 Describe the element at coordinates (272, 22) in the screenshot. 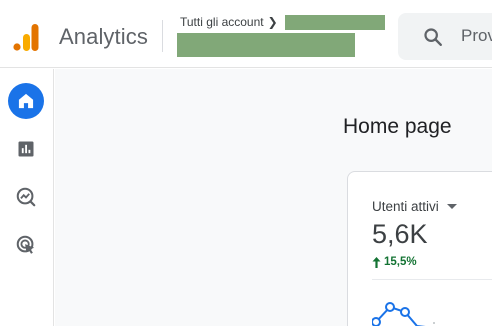

I see `chevron-right-icon: ❯` at that location.